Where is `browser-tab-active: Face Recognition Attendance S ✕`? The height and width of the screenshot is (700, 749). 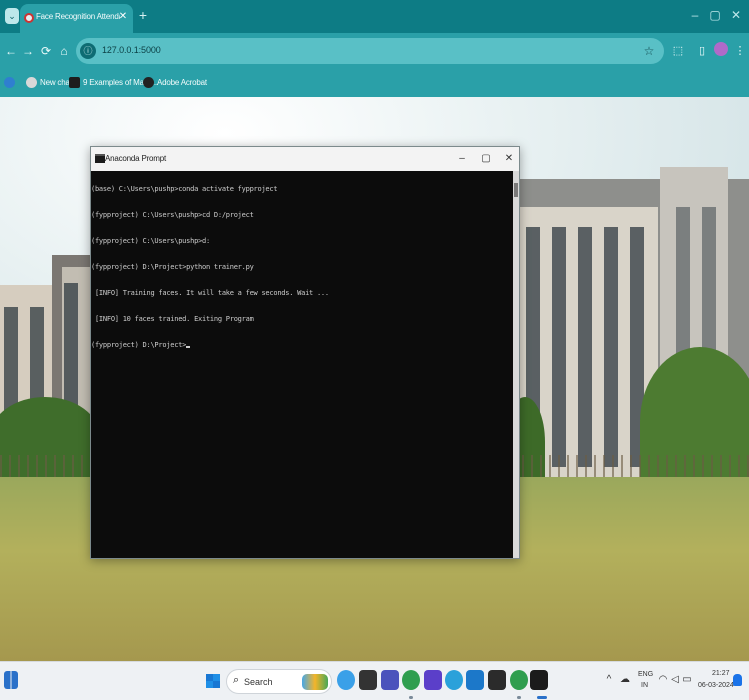
browser-tab-active: Face Recognition Attendance S ✕ is located at coordinates (76, 18).